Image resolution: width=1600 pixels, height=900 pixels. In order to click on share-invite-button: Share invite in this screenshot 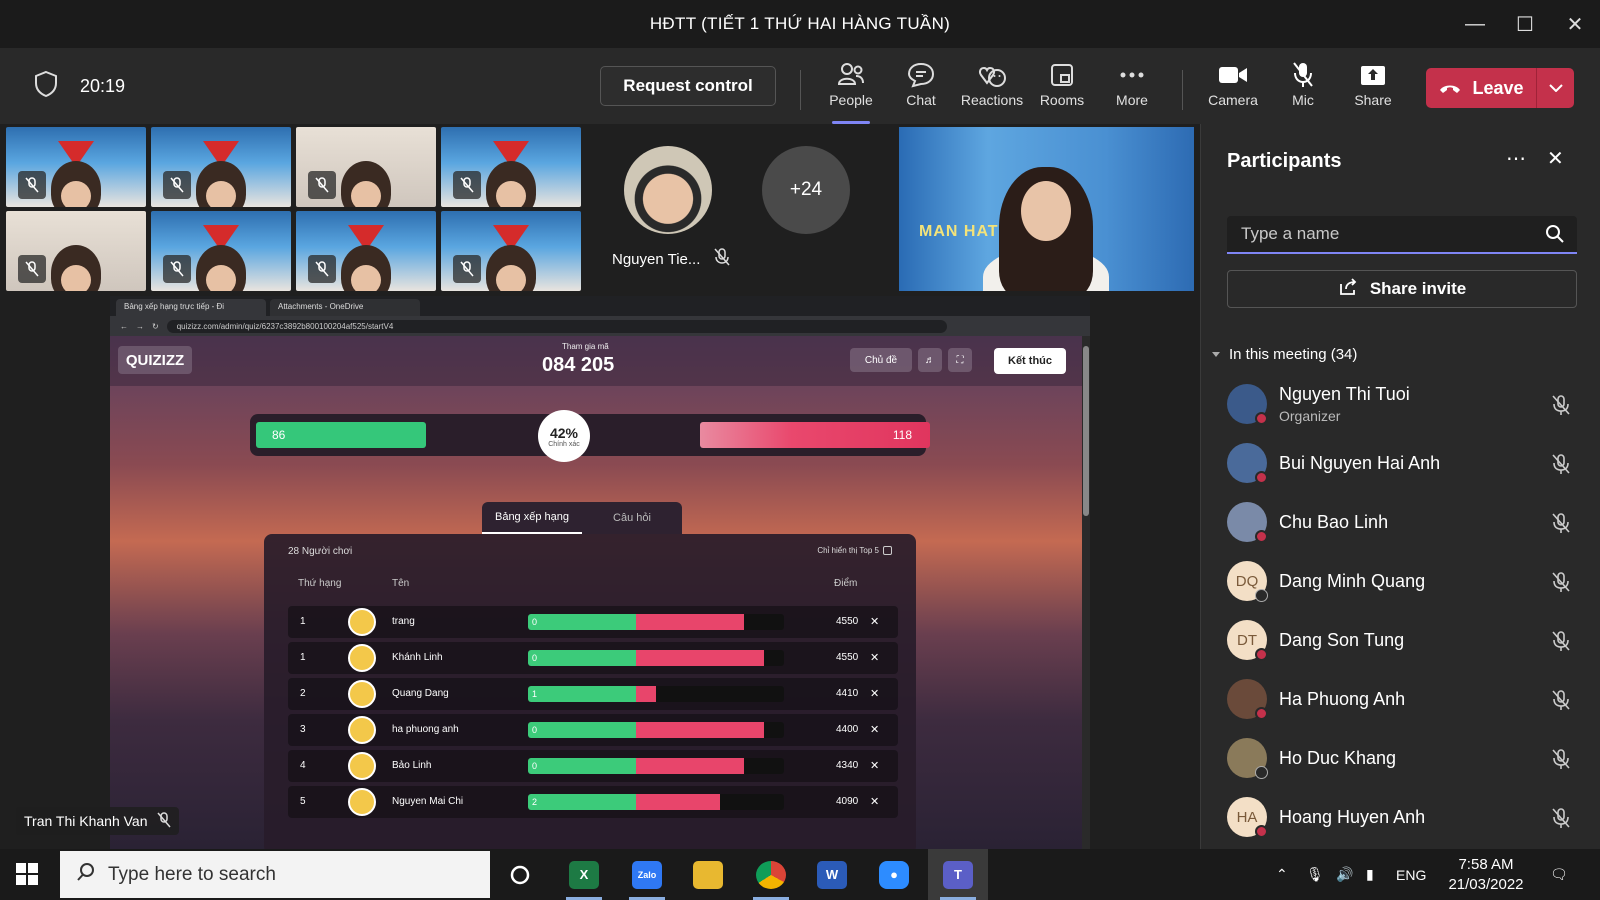, I will do `click(1402, 289)`.